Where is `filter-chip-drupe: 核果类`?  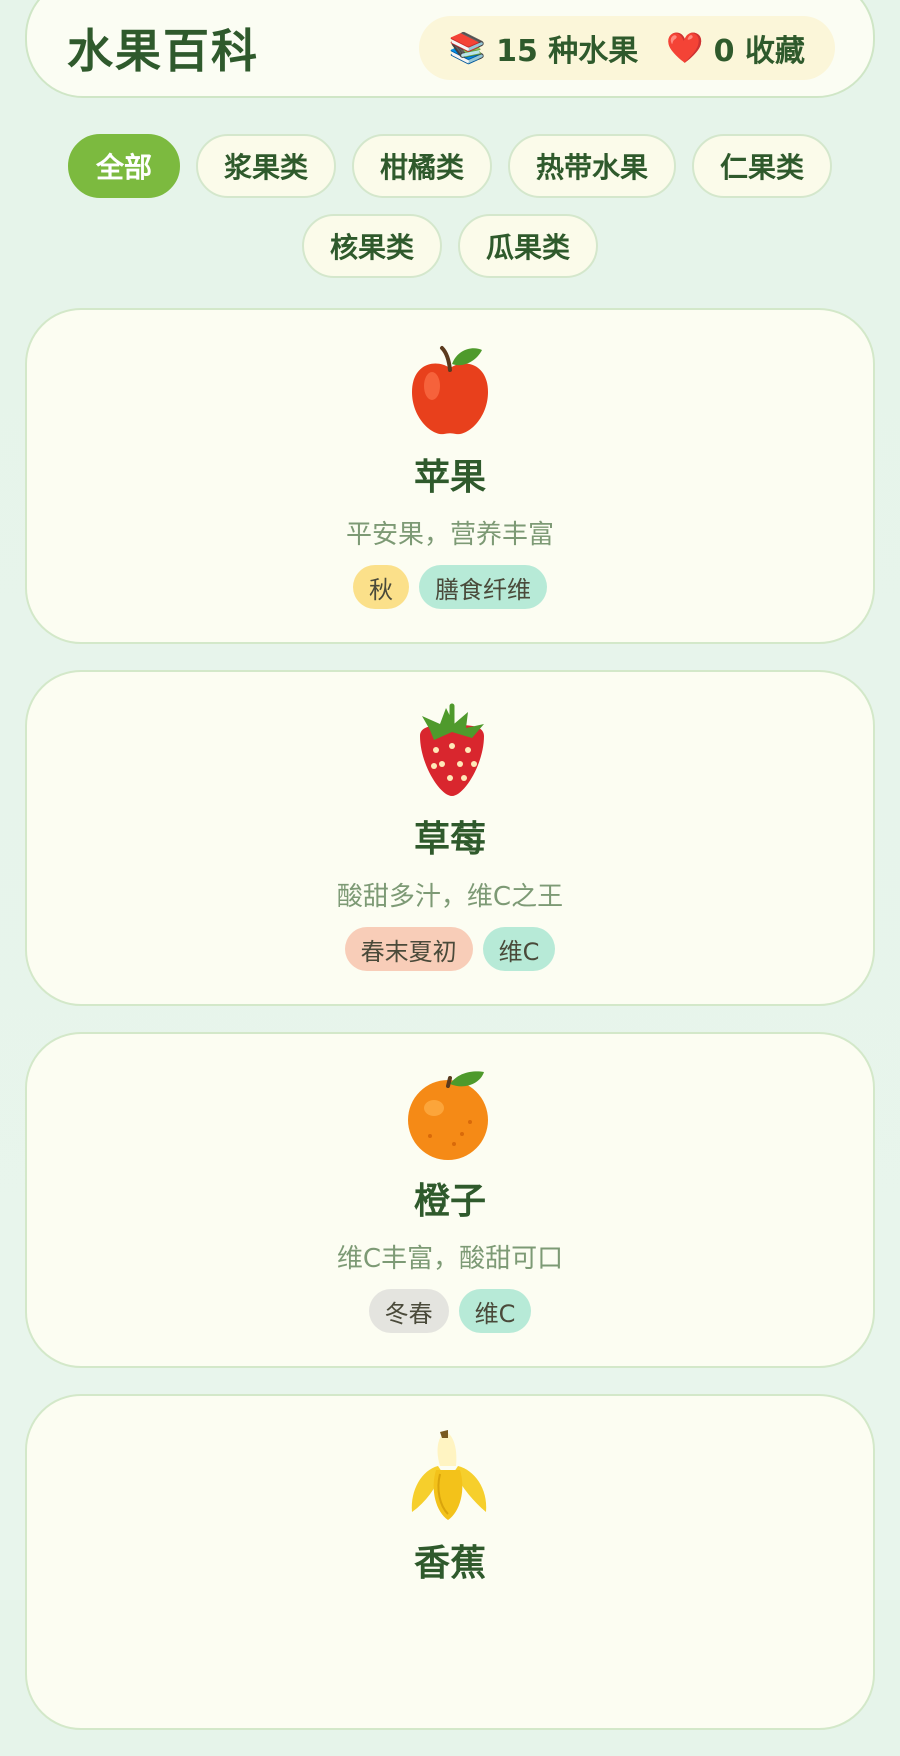
filter-chip-drupe: 核果类 is located at coordinates (371, 246).